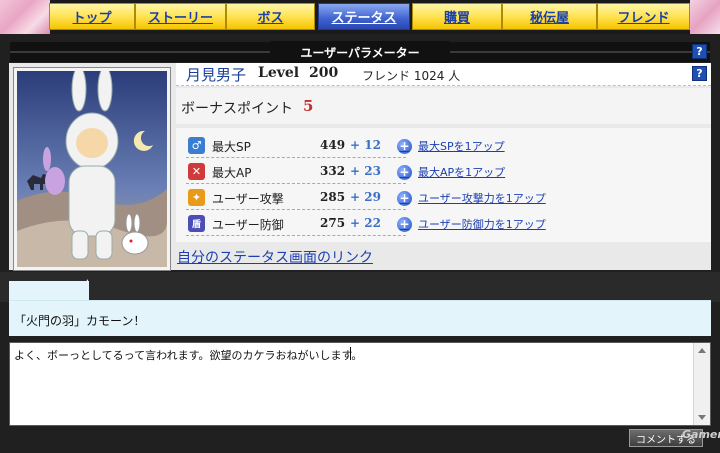 This screenshot has height=453, width=720. Describe the element at coordinates (248, 225) in the screenshot. I see `stat-name: ユーザー防御` at that location.